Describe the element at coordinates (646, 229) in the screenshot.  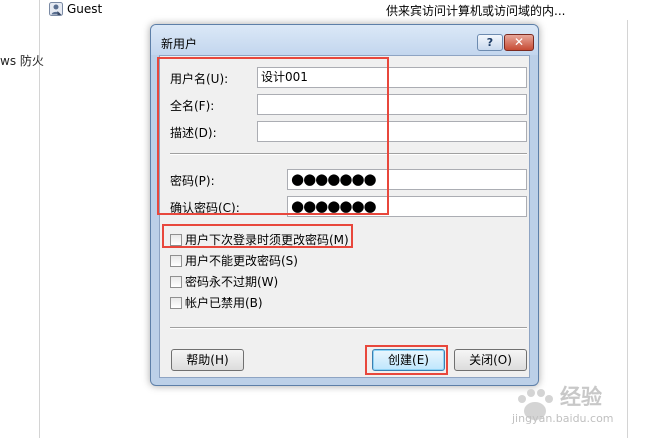
I see `background-right-pane` at that location.